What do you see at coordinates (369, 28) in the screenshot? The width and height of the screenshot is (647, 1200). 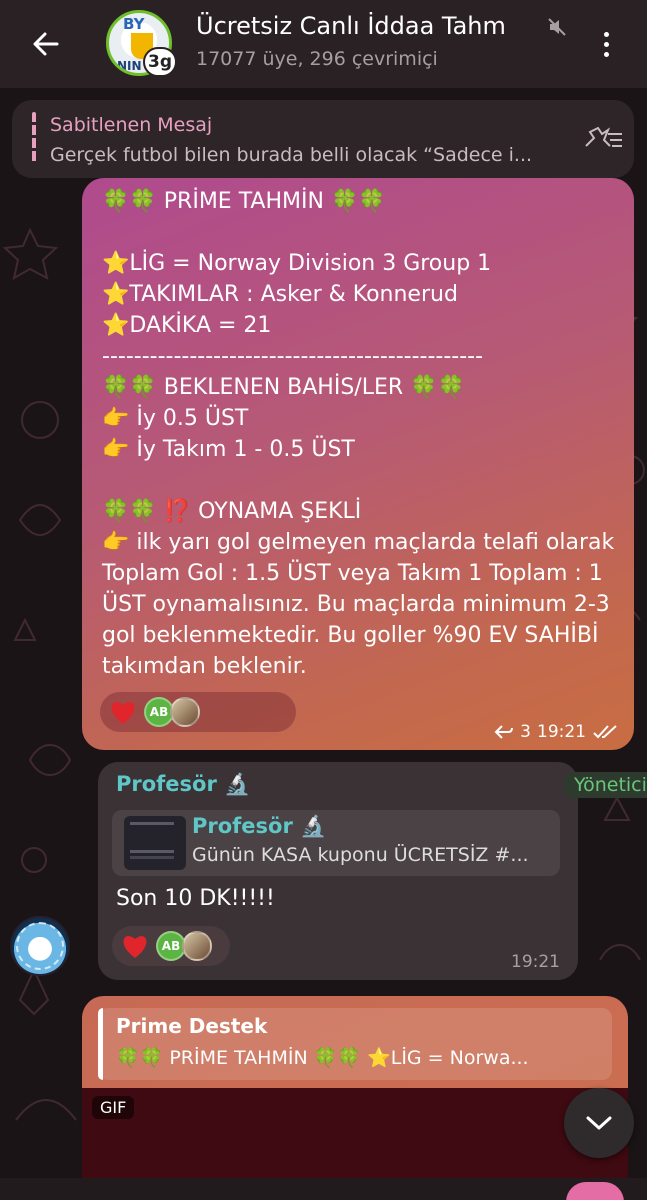 I see `chat-title: Ücretsiz Canlı İddaa Tahm` at bounding box center [369, 28].